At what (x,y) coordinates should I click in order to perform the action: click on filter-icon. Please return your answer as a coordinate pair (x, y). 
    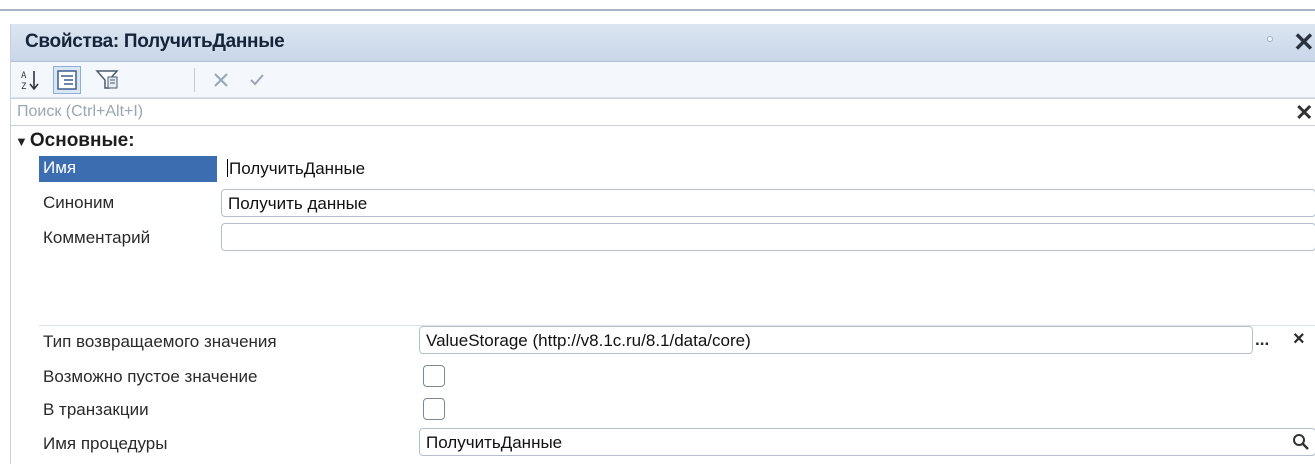
    Looking at the image, I should click on (107, 79).